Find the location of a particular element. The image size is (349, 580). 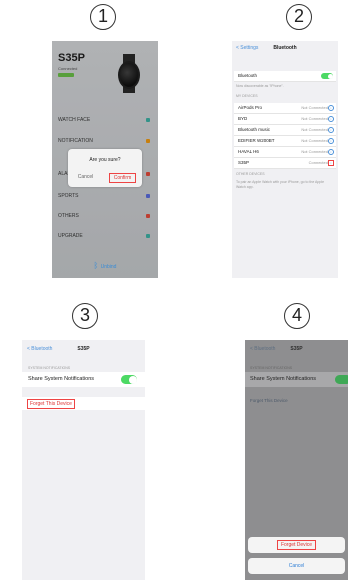

bluetooth-toggle is located at coordinates (327, 76).